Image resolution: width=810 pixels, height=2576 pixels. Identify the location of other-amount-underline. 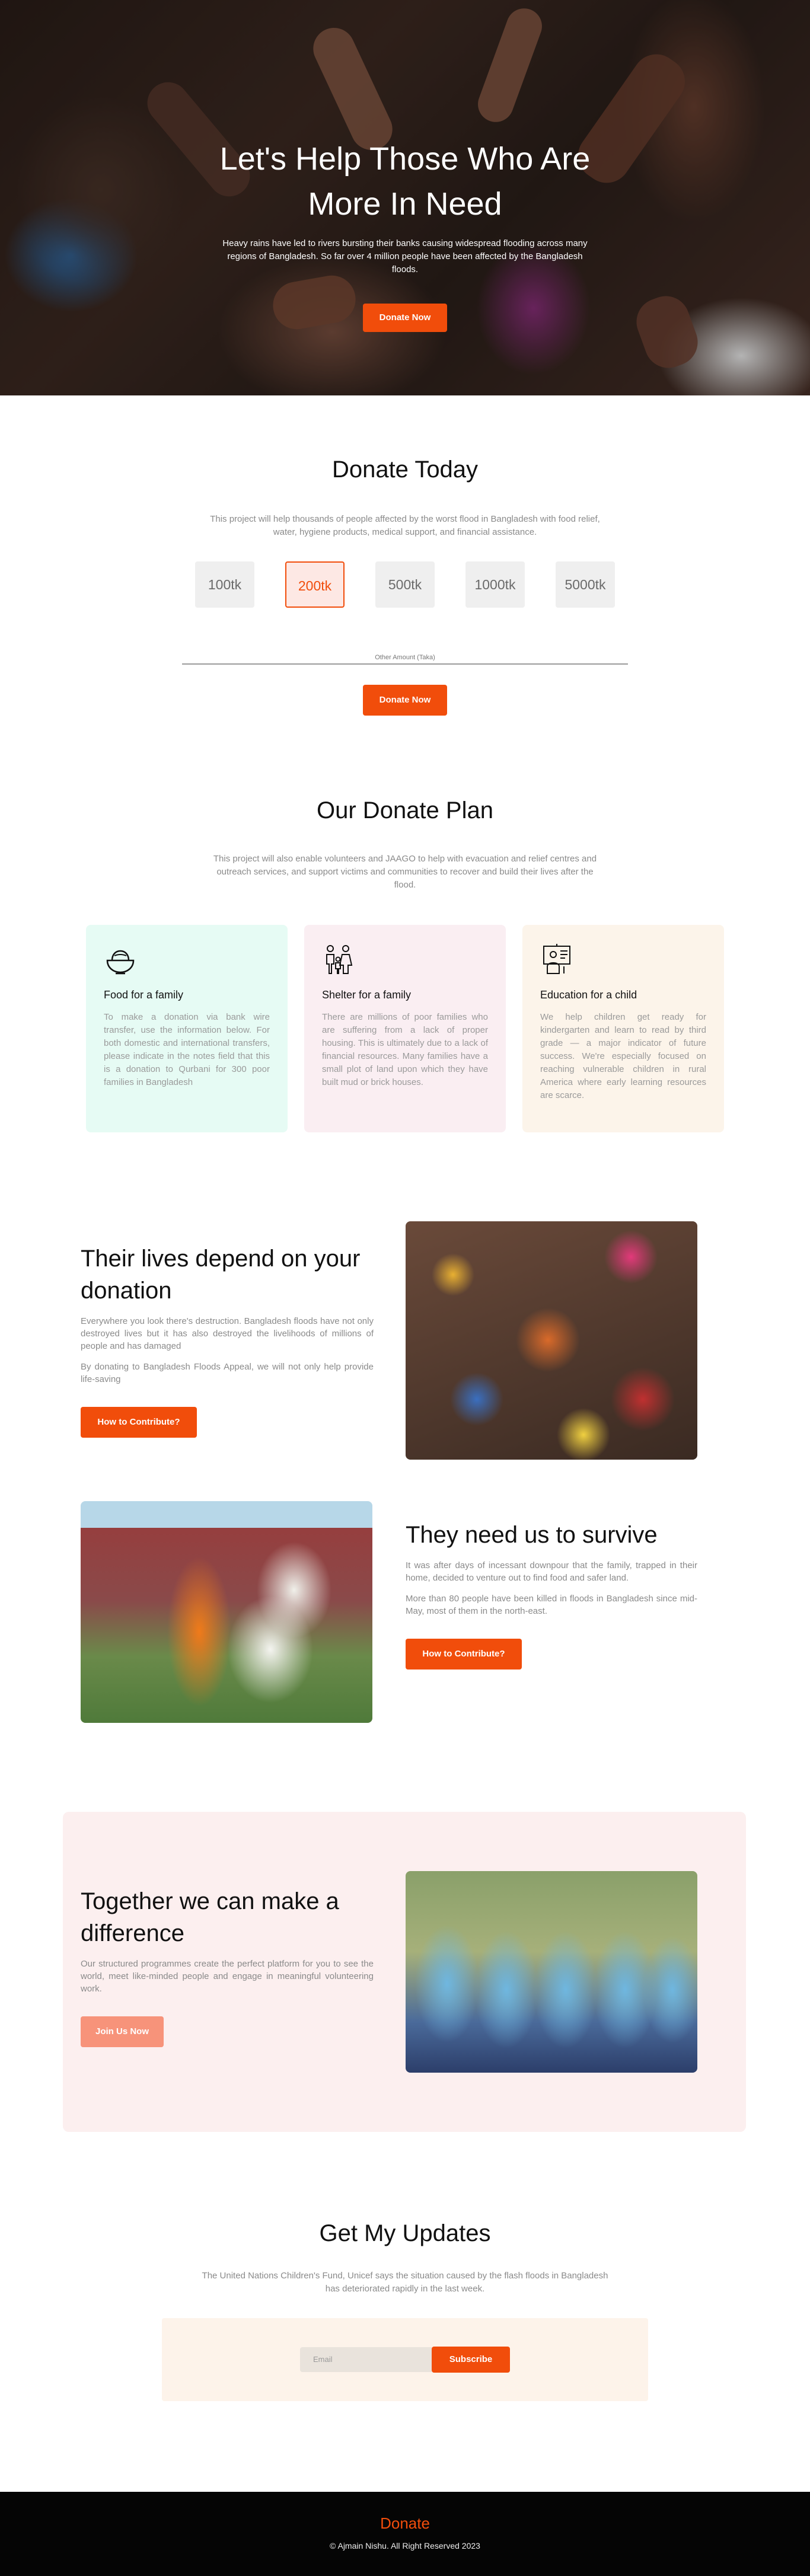
(405, 663).